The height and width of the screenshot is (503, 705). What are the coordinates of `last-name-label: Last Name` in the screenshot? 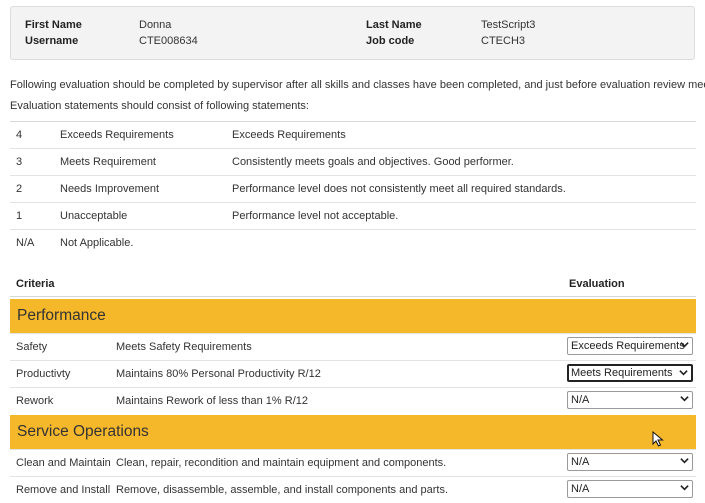 It's located at (394, 25).